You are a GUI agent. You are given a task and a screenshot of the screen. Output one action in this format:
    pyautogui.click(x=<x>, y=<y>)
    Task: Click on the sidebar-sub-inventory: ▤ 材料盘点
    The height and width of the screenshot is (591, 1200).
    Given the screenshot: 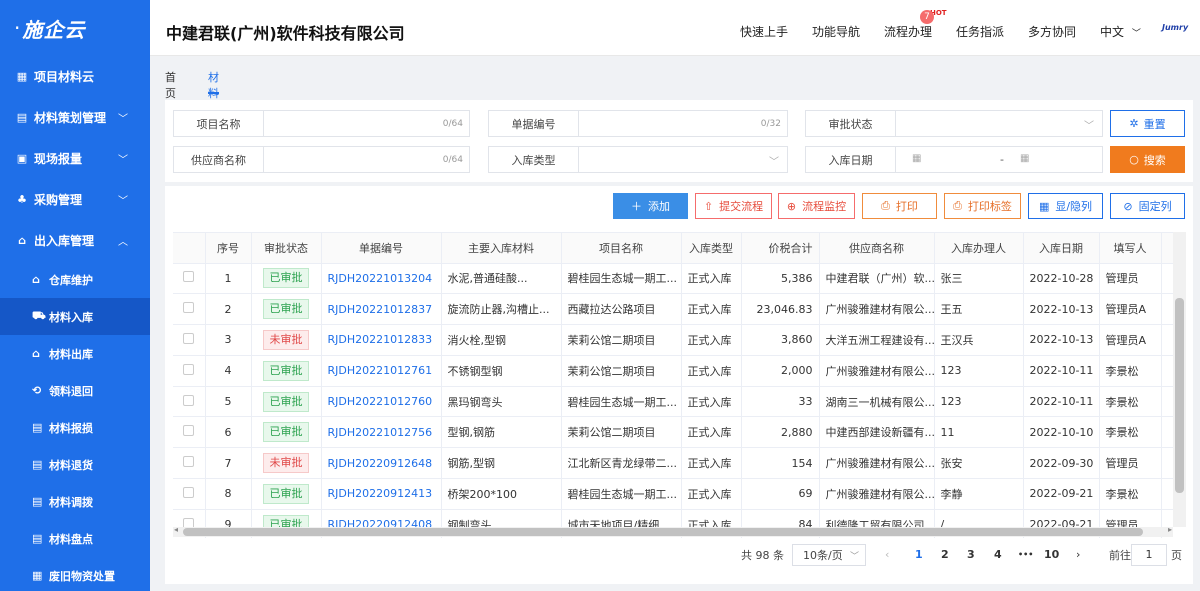 What is the action you would take?
    pyautogui.click(x=75, y=538)
    